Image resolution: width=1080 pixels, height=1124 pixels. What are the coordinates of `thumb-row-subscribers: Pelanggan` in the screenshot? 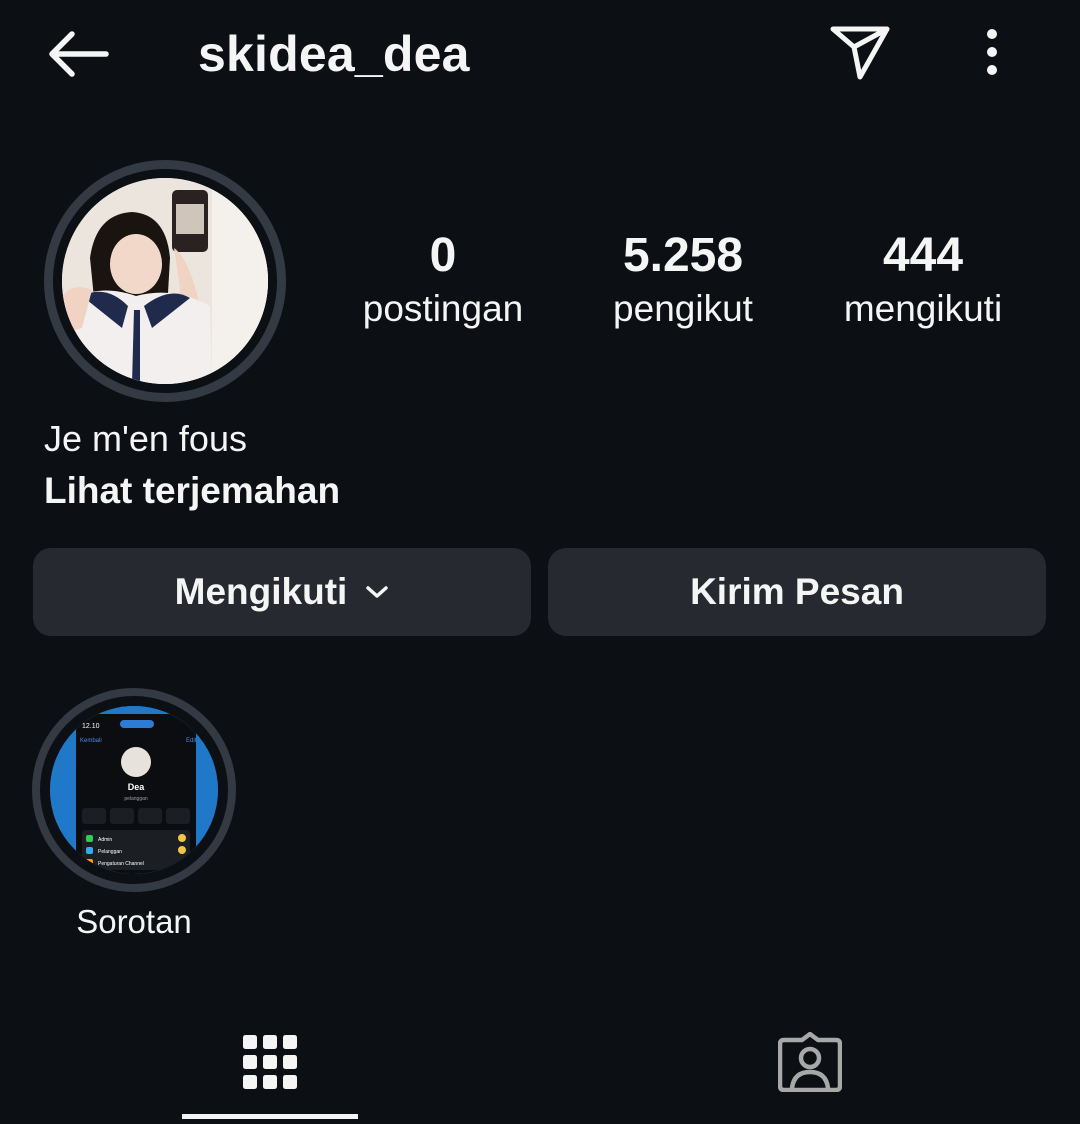 It's located at (110, 852).